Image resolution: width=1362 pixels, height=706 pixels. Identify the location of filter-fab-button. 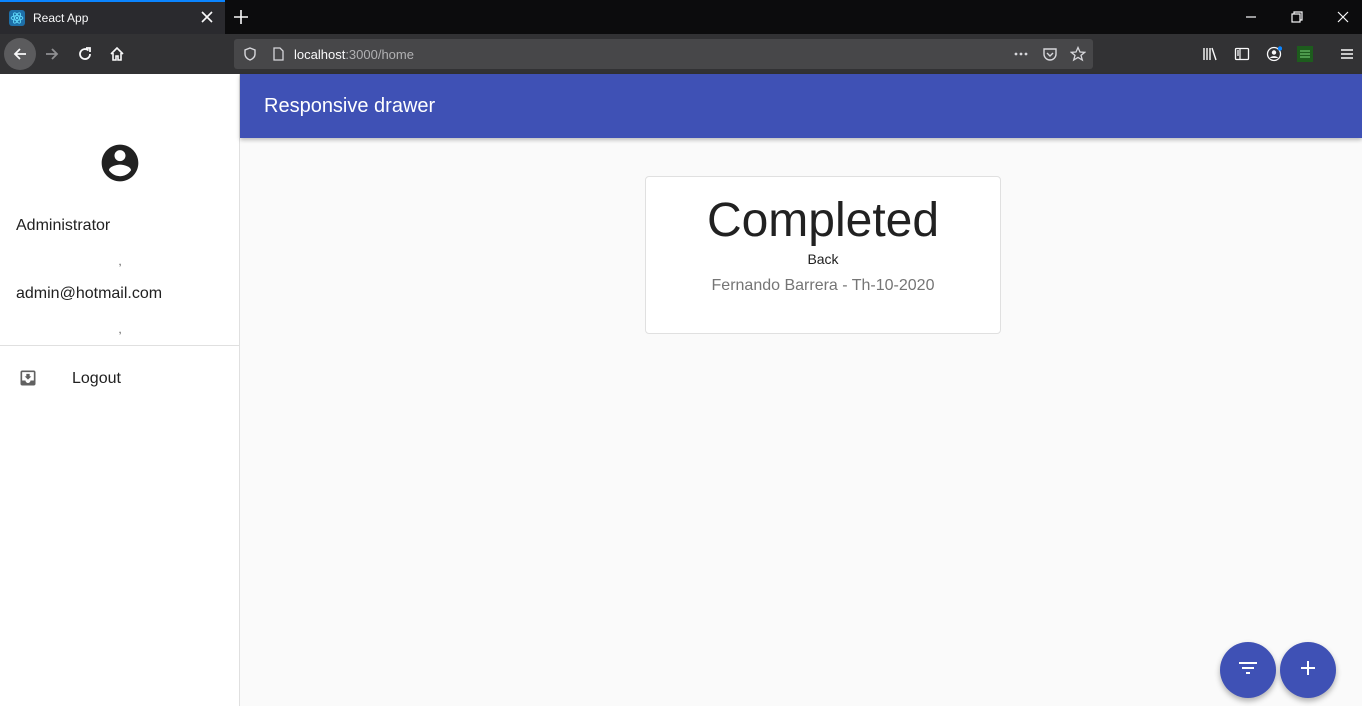
(1248, 670).